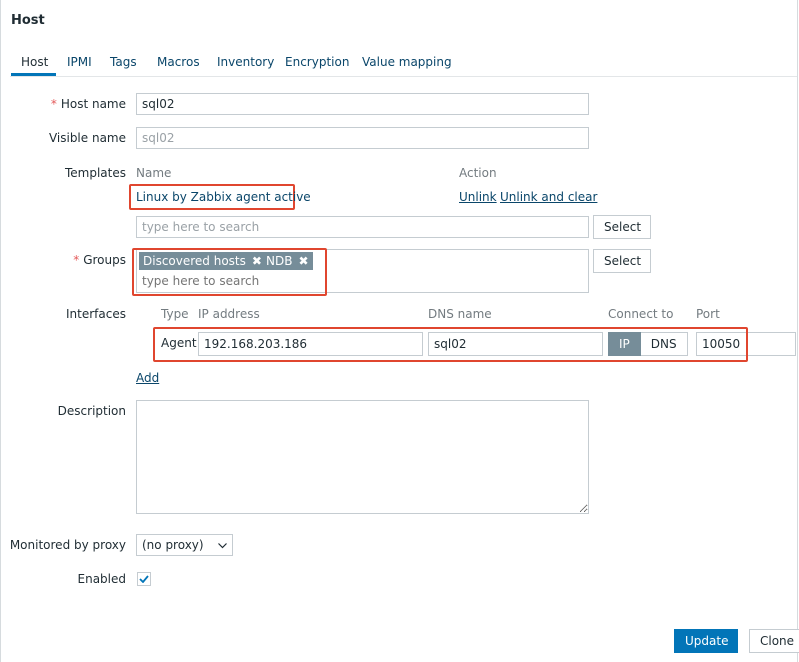  What do you see at coordinates (123, 62) in the screenshot?
I see `tab-tags: Tags` at bounding box center [123, 62].